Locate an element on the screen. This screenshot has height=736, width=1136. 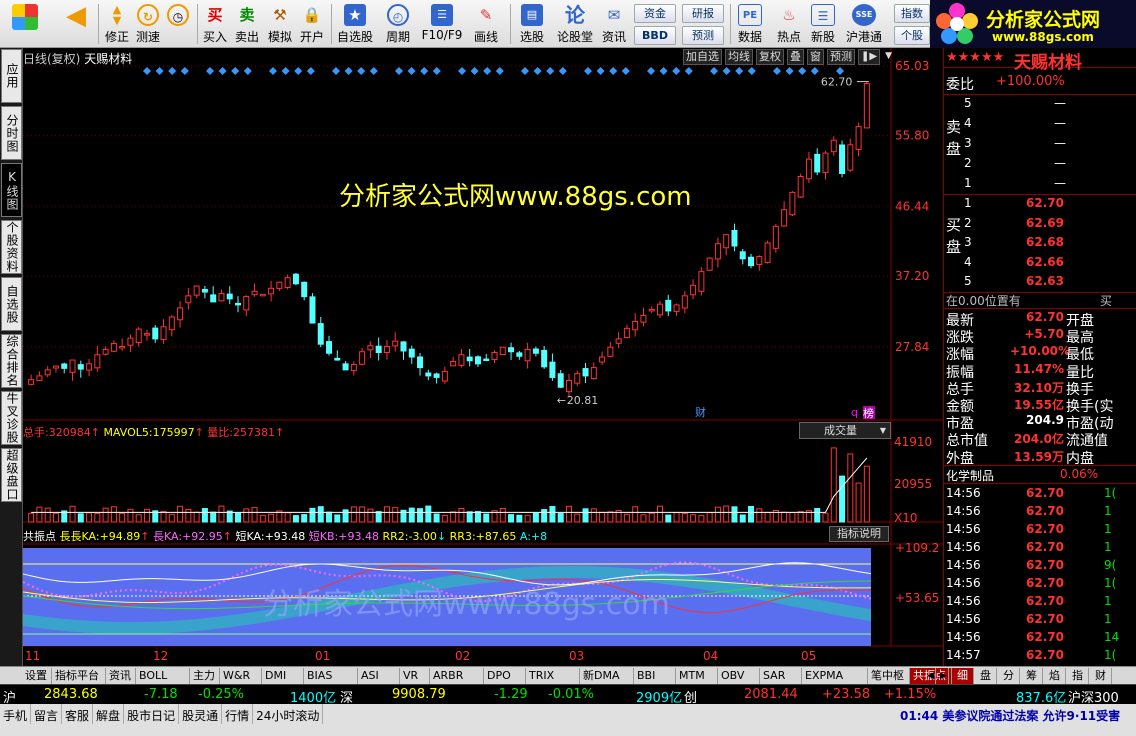
status-tab-2: 客服 is located at coordinates (78, 714).